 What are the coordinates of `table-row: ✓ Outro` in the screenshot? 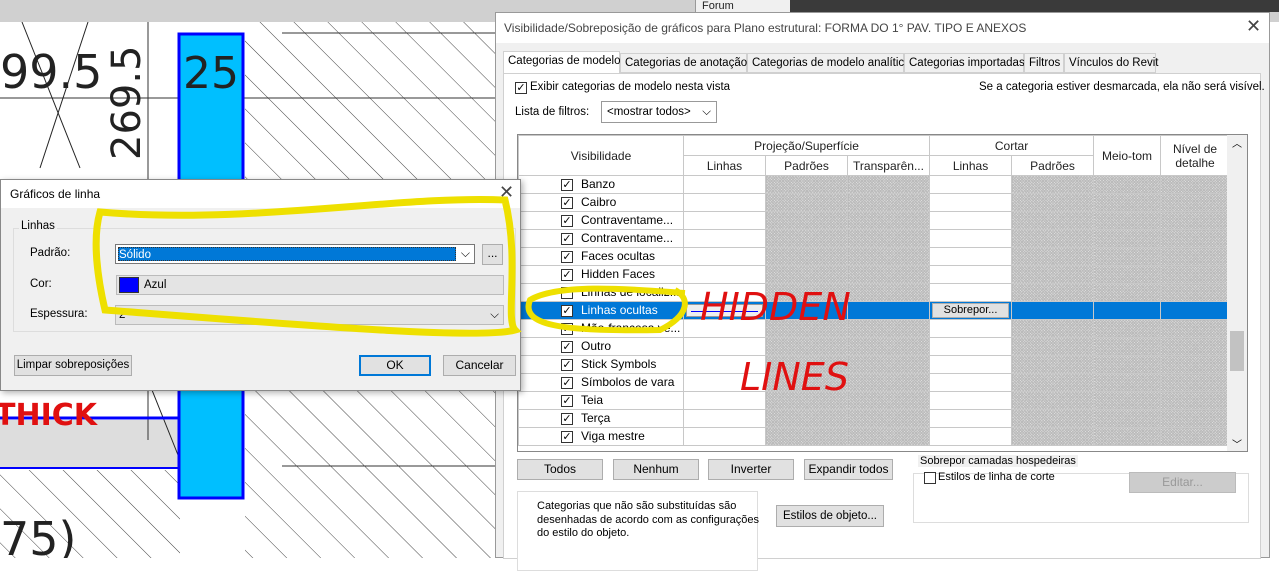 It's located at (874, 346).